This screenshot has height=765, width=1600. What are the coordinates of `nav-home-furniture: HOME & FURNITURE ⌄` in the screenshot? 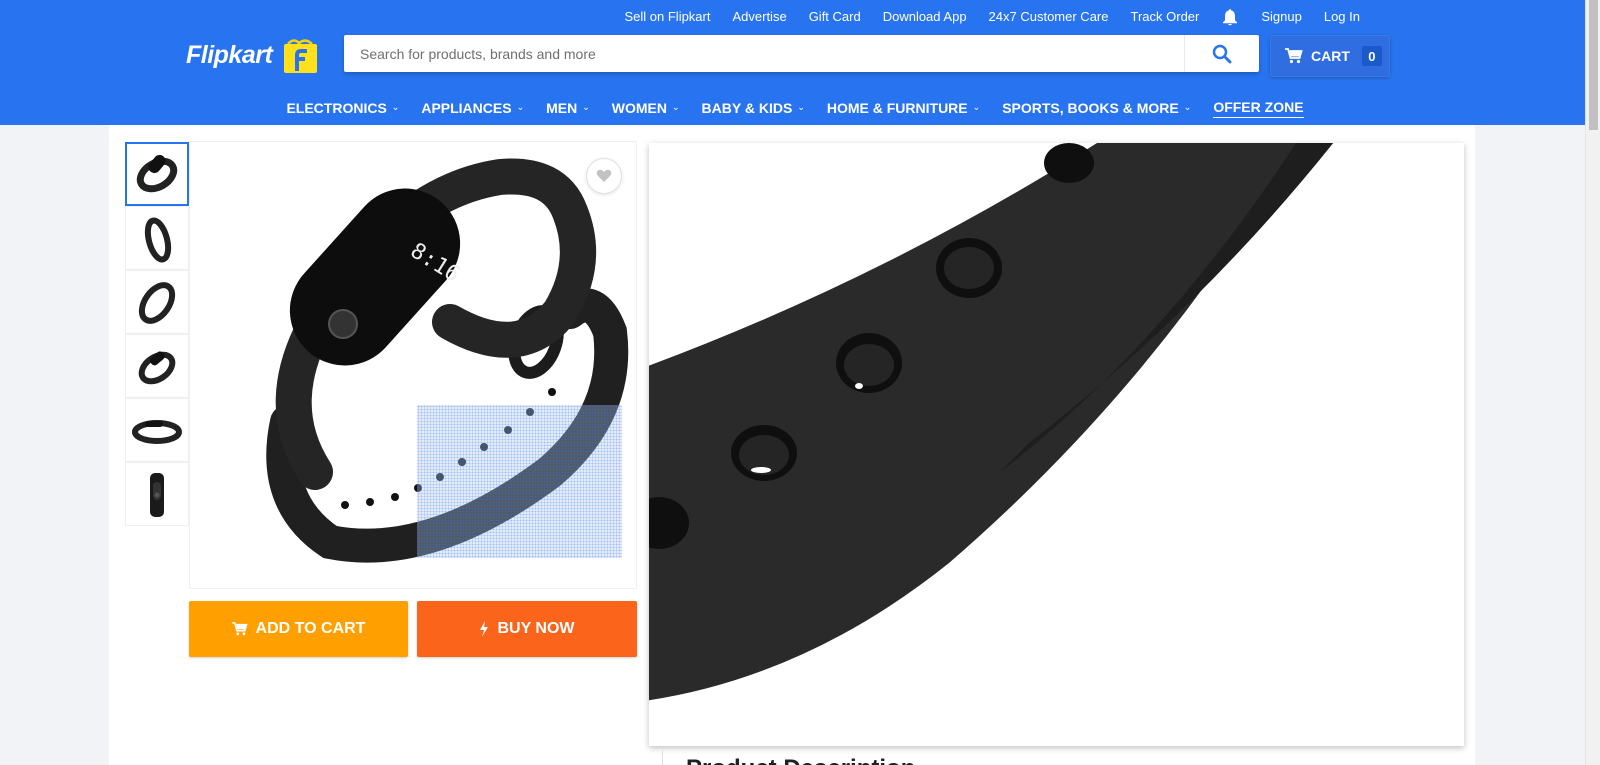 It's located at (903, 107).